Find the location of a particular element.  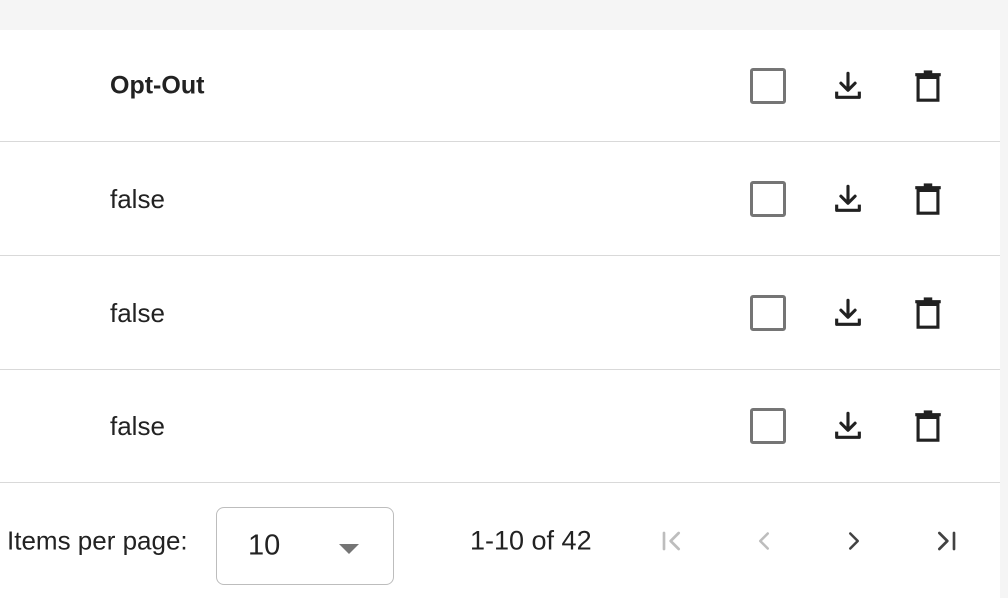

previous-page-button is located at coordinates (764, 541).